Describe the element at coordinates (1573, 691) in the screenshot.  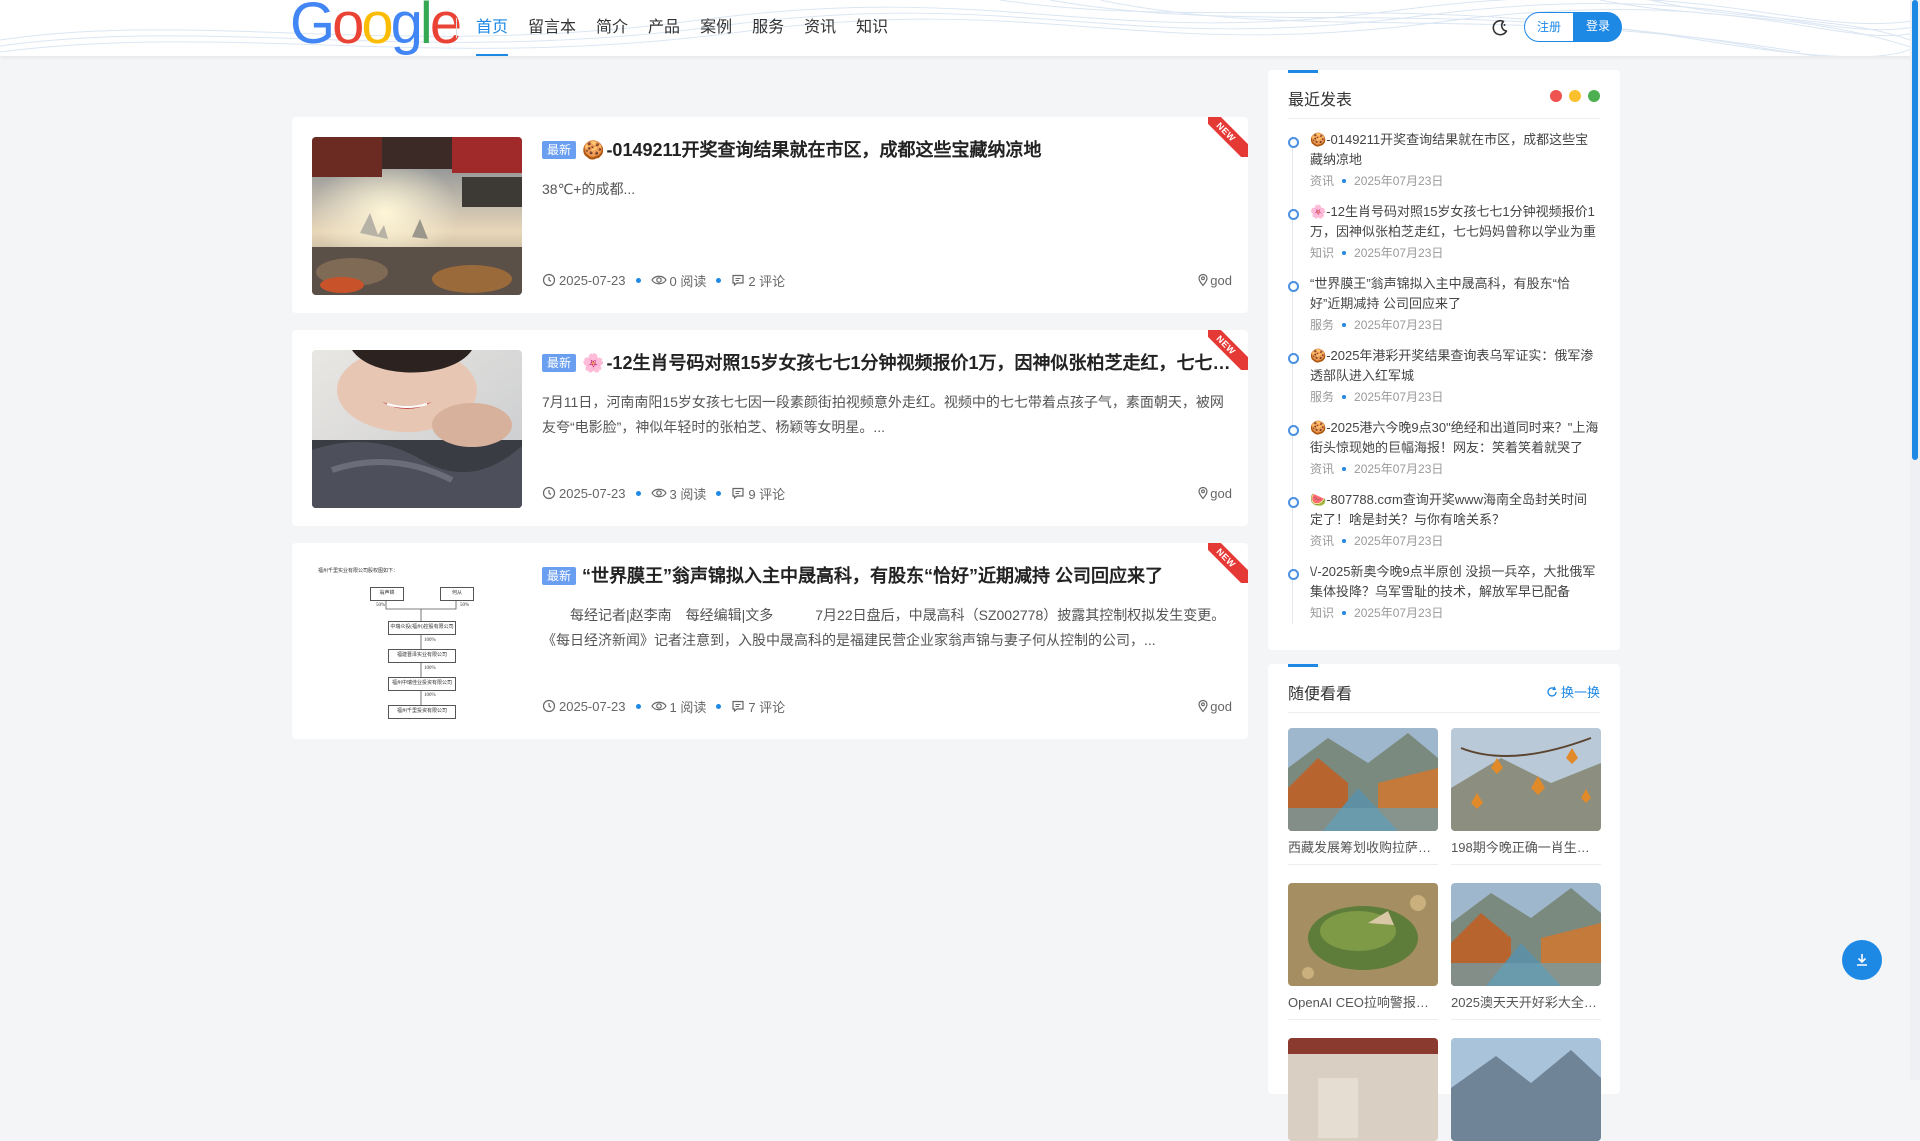
I see `refresh-button: 换一换` at that location.